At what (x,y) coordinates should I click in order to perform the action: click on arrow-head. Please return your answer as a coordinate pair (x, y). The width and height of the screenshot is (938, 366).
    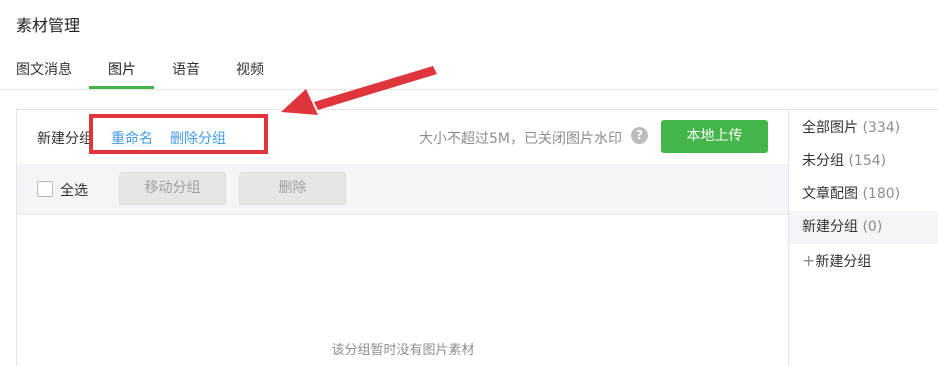
    Looking at the image, I should click on (299, 102).